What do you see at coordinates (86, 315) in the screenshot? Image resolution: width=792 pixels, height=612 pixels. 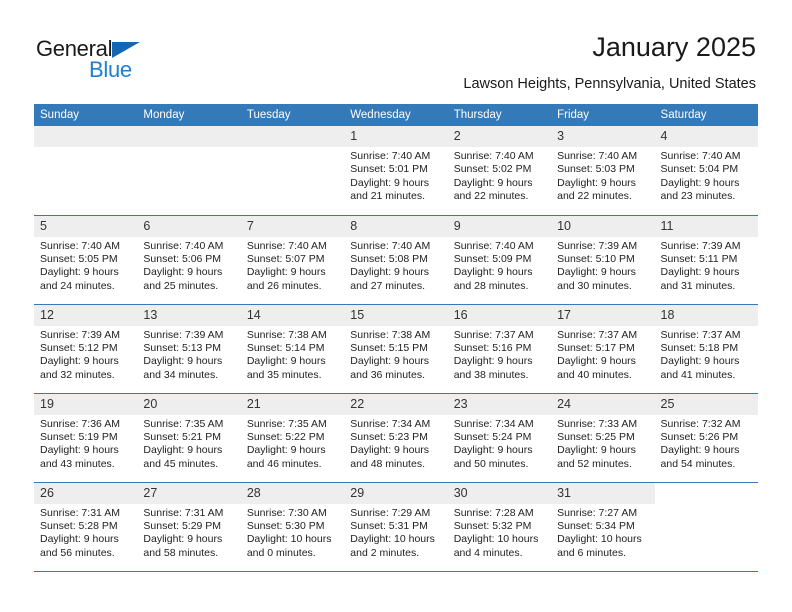 I see `day-number: 12` at bounding box center [86, 315].